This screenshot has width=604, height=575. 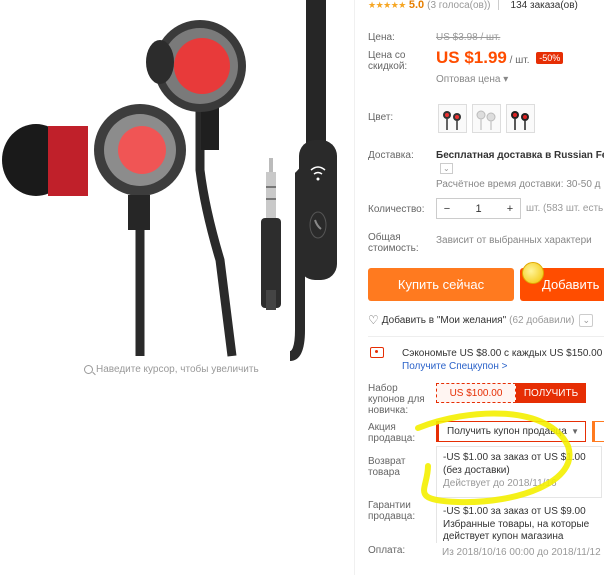 What do you see at coordinates (377, 352) in the screenshot?
I see `coupon-icon` at bounding box center [377, 352].